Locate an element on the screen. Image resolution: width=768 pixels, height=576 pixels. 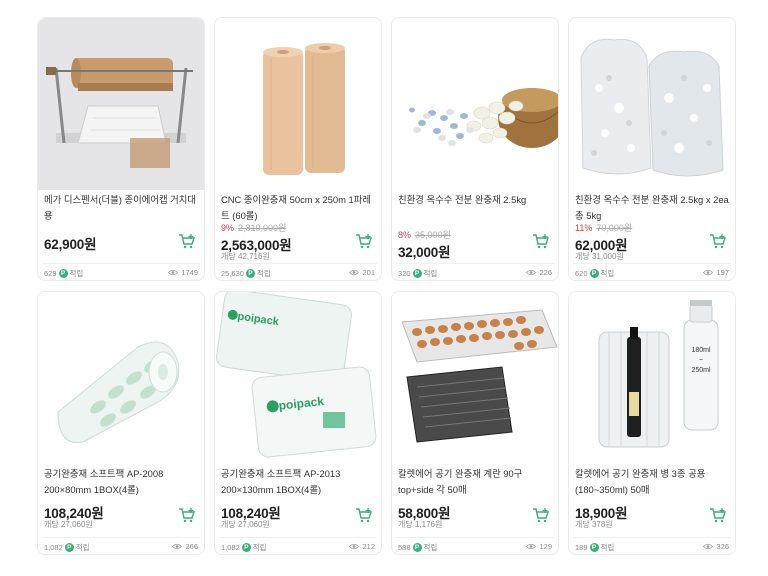
points-value: 620 is located at coordinates (581, 273).